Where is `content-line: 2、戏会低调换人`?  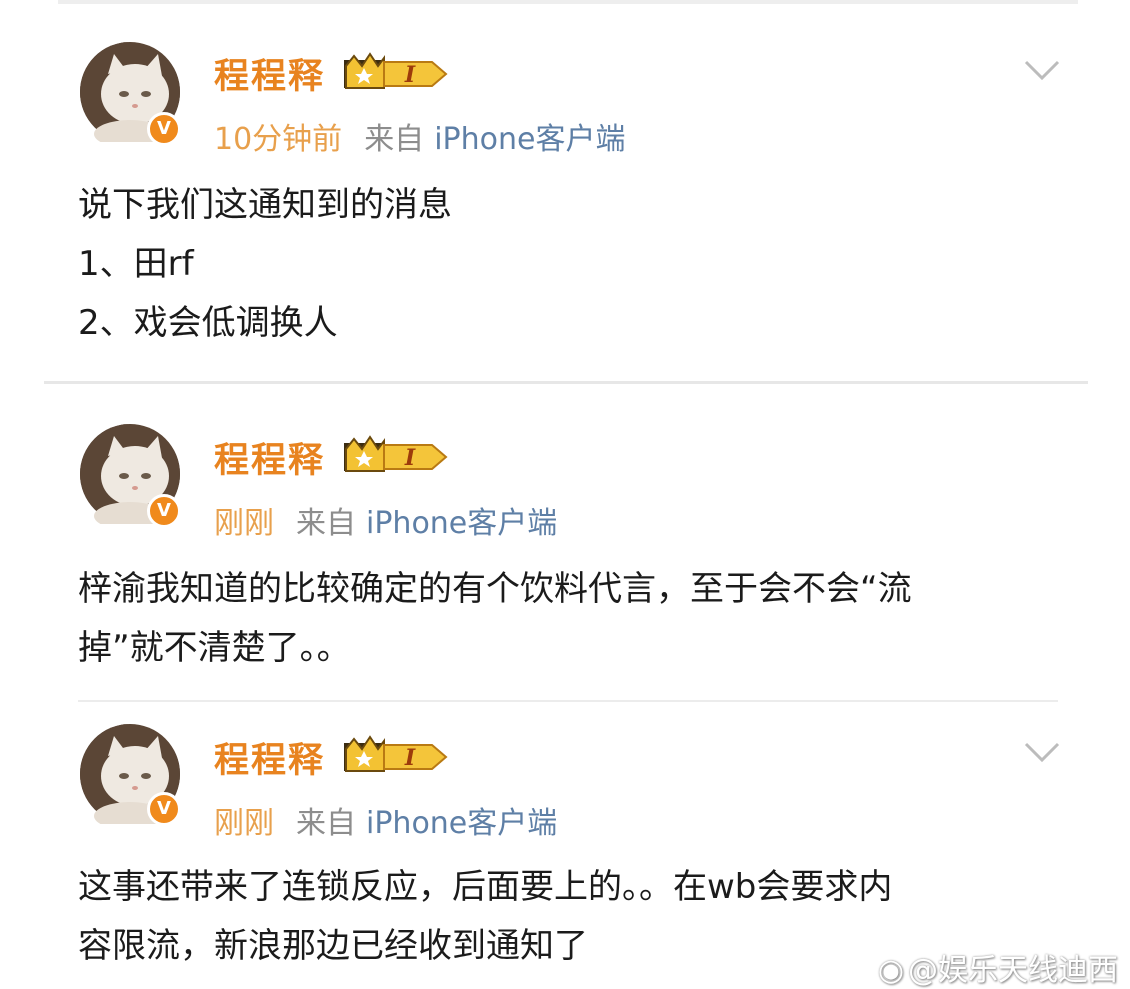 content-line: 2、戏会低调换人 is located at coordinates (208, 323).